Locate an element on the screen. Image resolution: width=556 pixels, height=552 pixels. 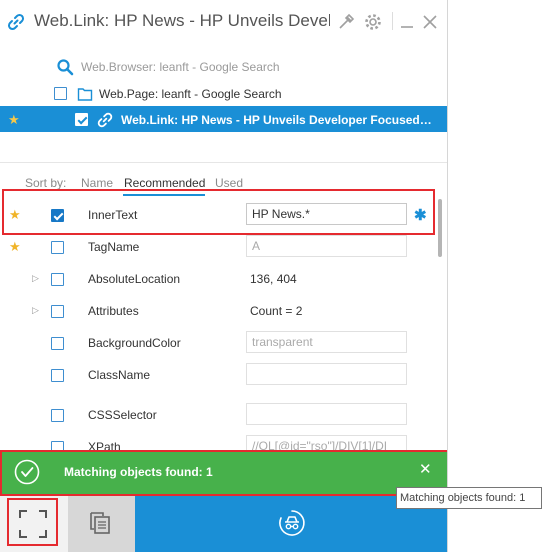
innertext-highlight is located at coordinates (218, 212).